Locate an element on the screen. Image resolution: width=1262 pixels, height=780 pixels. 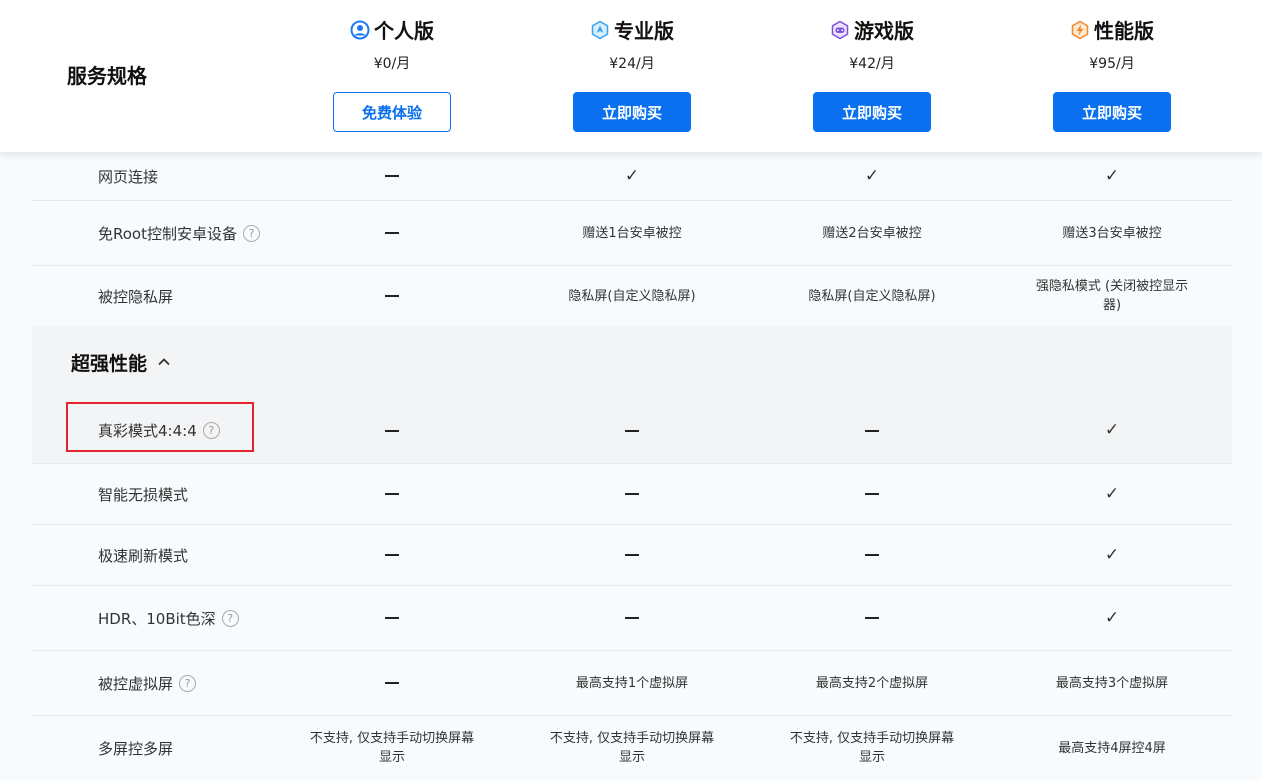
bolt-icon is located at coordinates (1080, 29).